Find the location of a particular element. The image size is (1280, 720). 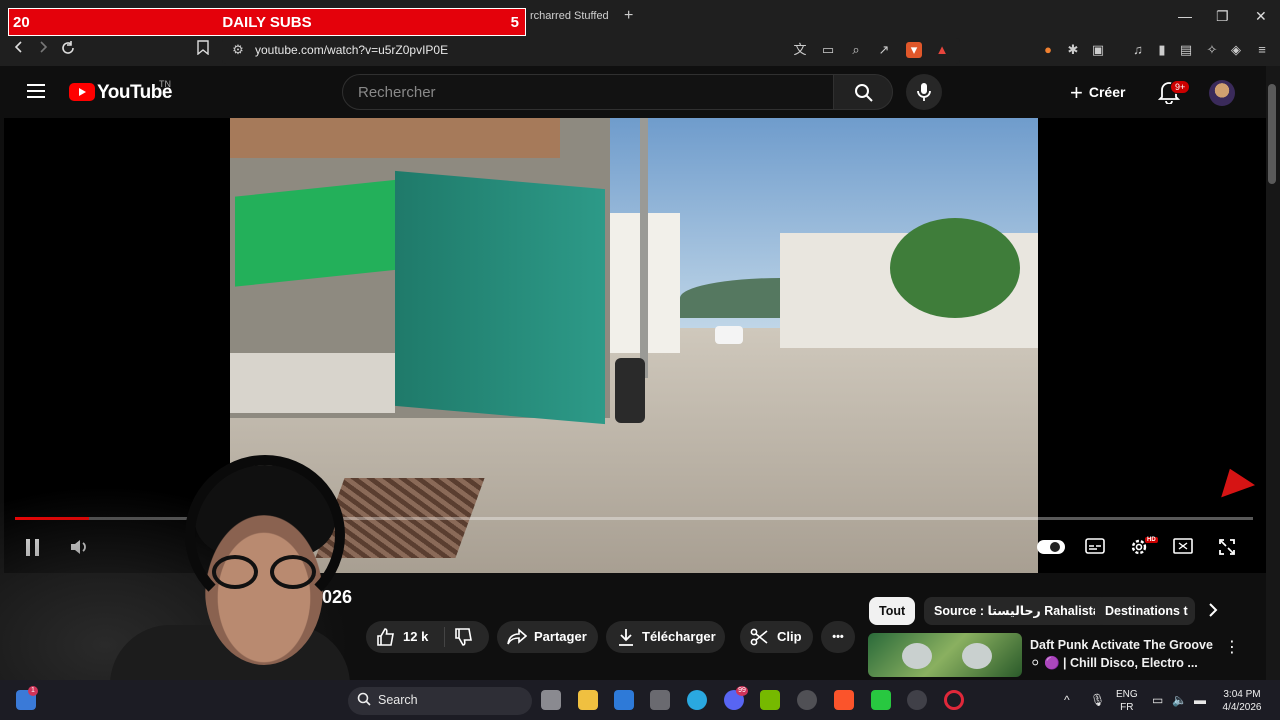

video-roof is located at coordinates (395, 138).